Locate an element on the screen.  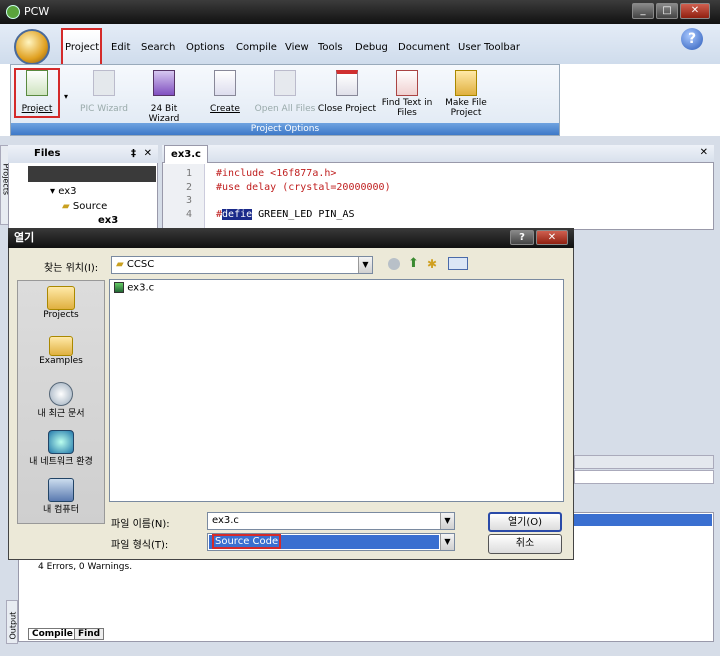
title-bar: PCW _ □ ✕ is located at coordinates (360, 12).